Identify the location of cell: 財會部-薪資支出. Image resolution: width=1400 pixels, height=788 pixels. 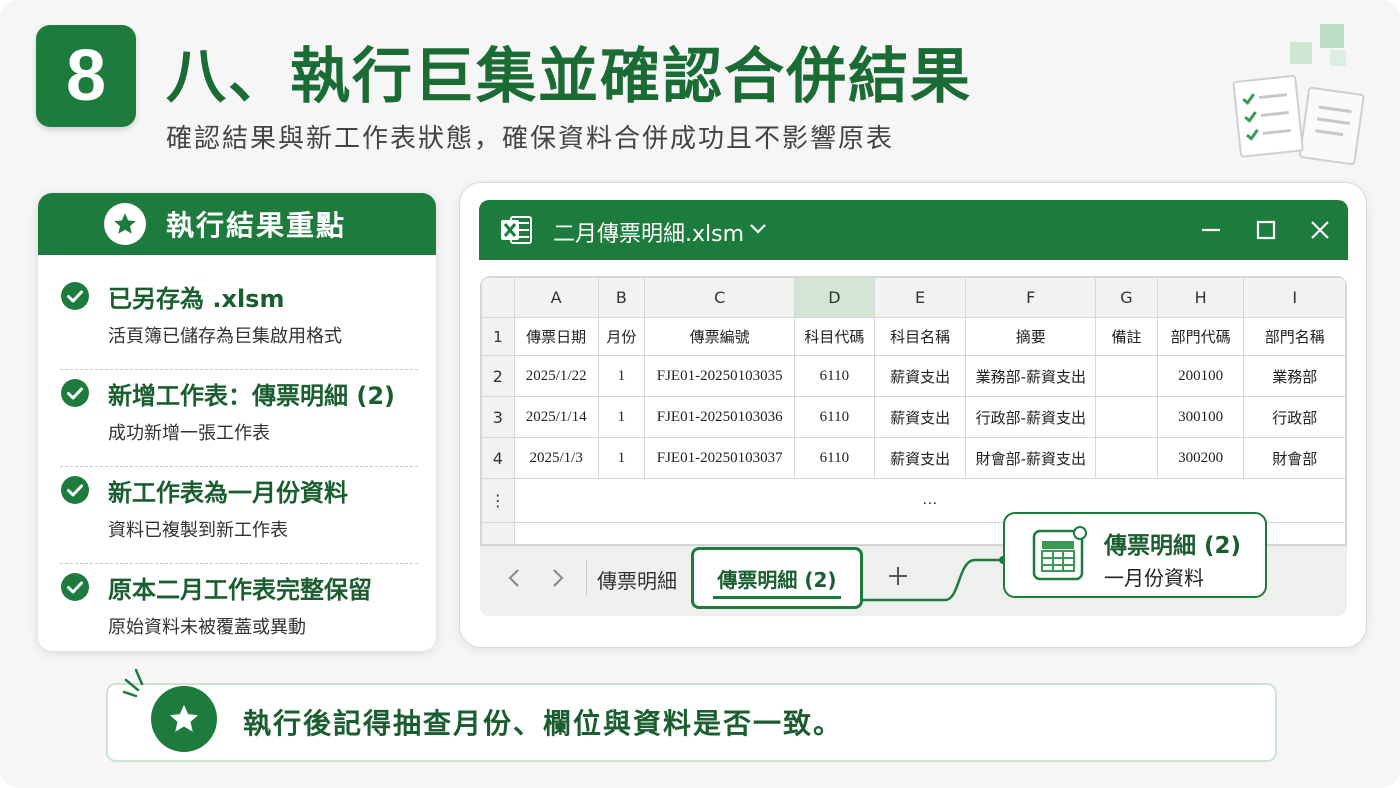
(1031, 458).